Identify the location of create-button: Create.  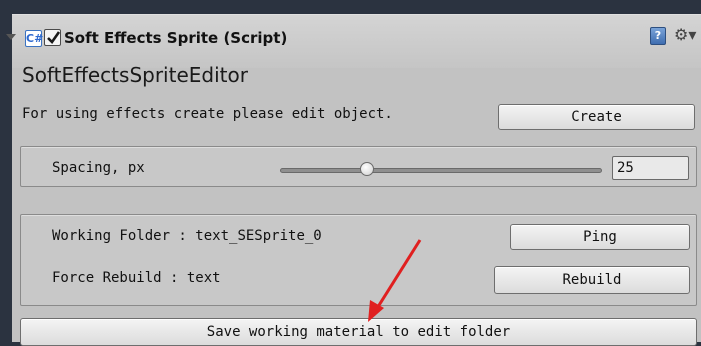
(596, 117).